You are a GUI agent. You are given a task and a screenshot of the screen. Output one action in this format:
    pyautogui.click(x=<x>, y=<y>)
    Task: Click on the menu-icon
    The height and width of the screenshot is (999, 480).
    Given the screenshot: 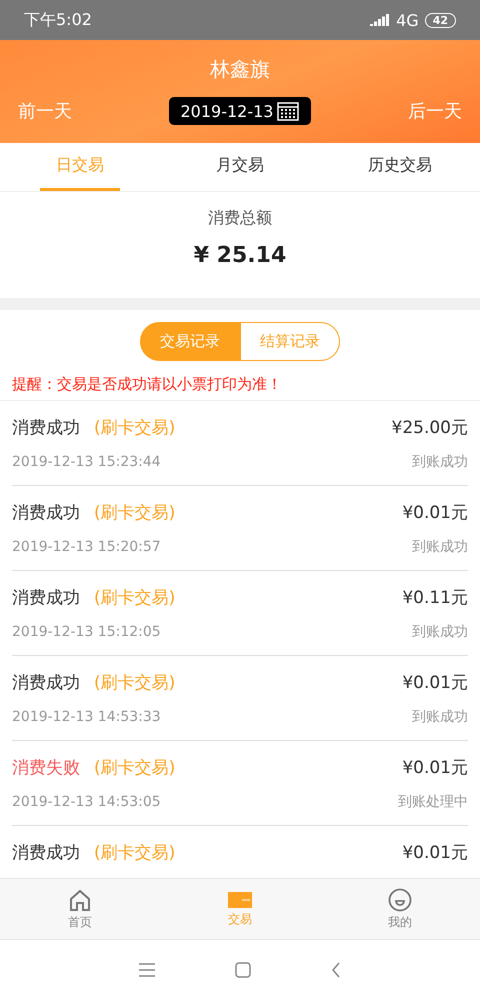 What is the action you would take?
    pyautogui.click(x=147, y=969)
    